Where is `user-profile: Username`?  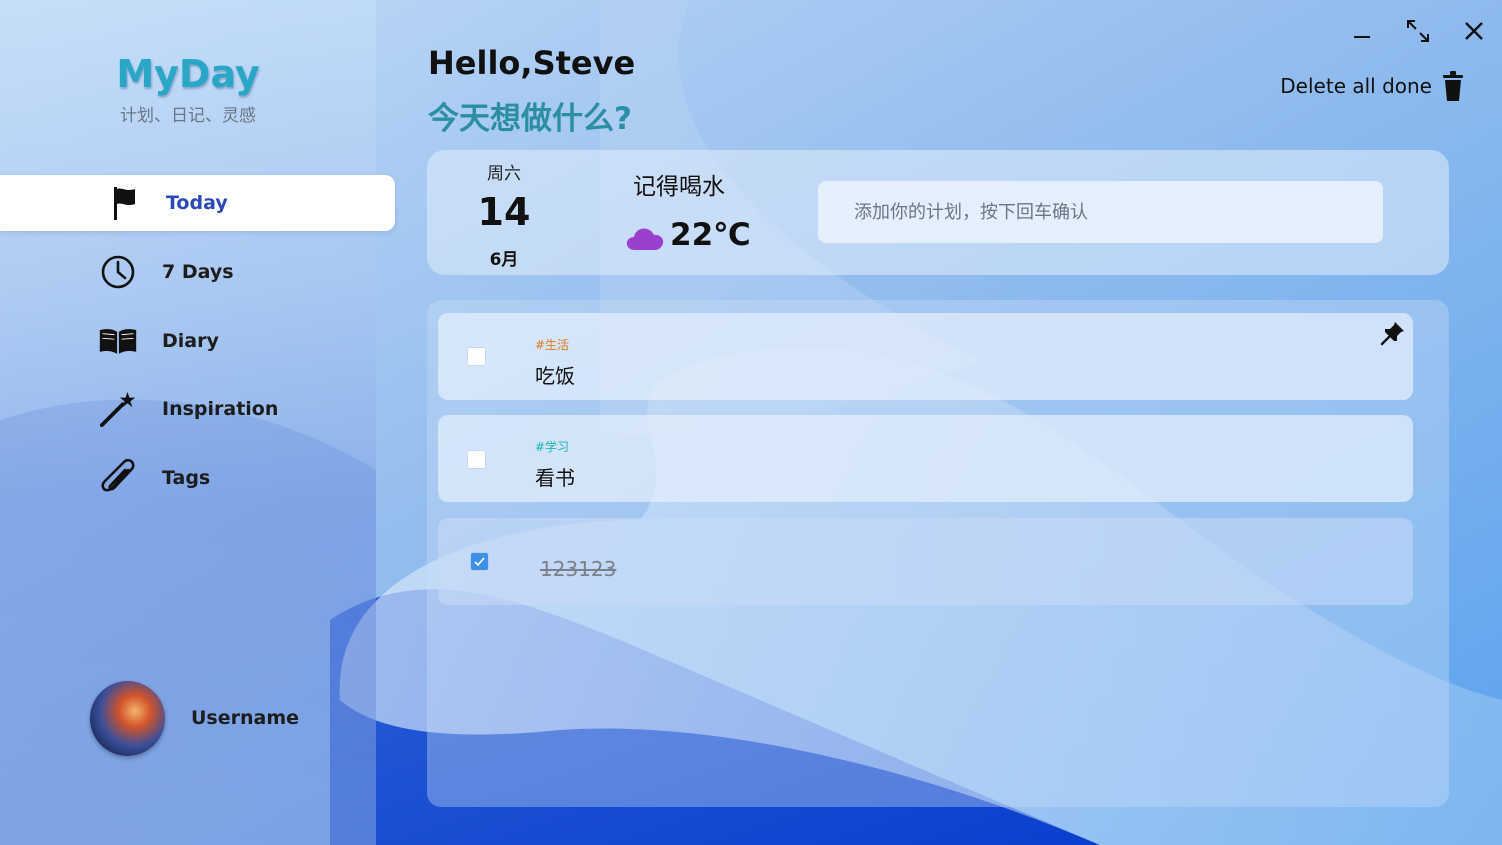
user-profile: Username is located at coordinates (194, 718).